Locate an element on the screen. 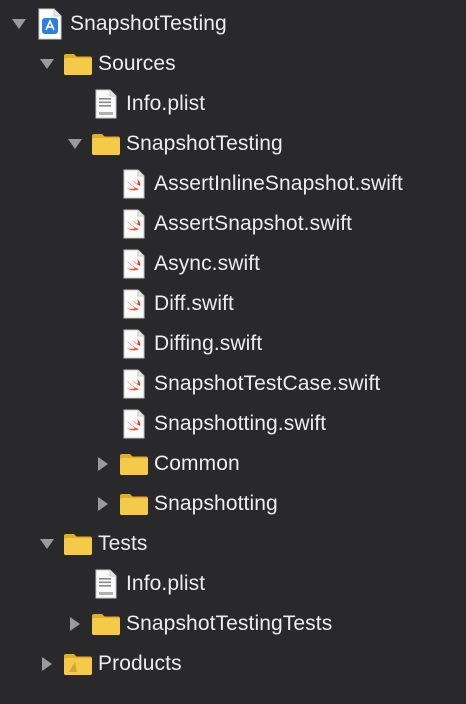  tree-row: Diff.swift is located at coordinates (233, 304).